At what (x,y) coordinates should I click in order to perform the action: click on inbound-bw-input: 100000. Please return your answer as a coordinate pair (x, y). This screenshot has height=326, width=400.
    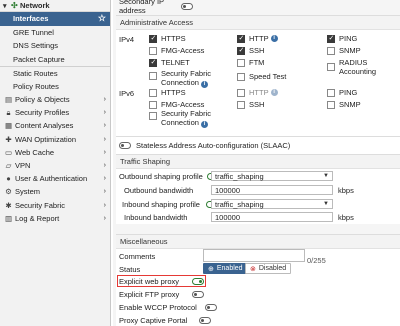
    Looking at the image, I should click on (272, 217).